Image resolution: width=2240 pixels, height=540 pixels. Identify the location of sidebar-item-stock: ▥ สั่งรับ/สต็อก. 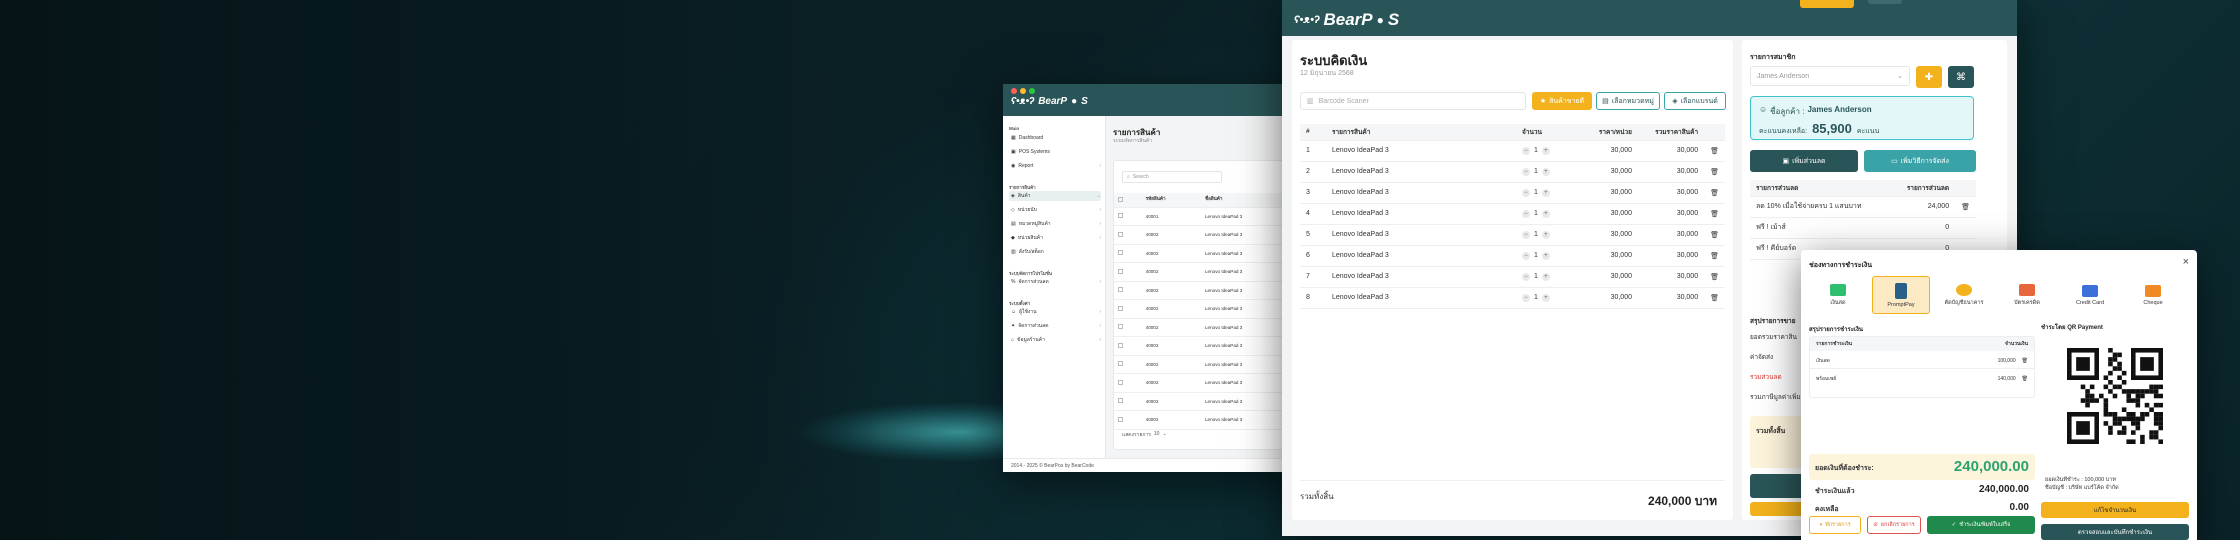
(1055, 252).